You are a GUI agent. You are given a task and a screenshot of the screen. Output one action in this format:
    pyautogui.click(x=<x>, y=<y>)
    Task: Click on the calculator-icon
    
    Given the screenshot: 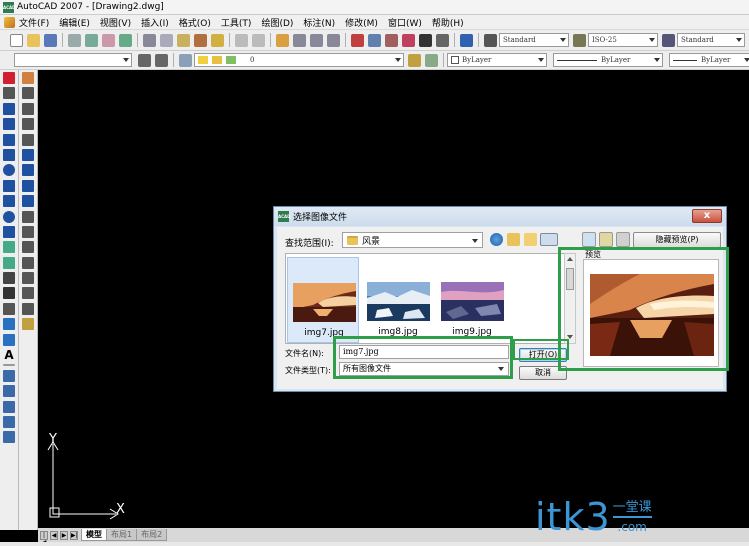 What is the action you would take?
    pyautogui.click(x=442, y=40)
    